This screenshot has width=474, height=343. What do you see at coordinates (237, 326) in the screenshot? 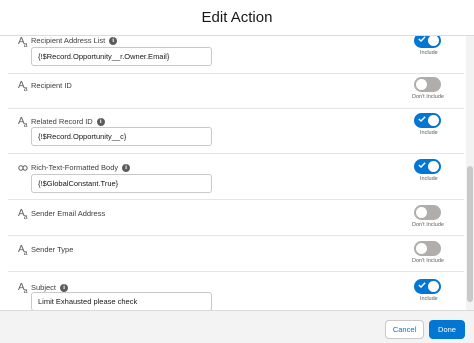
I see `modal-footer: Cancel Done` at bounding box center [237, 326].